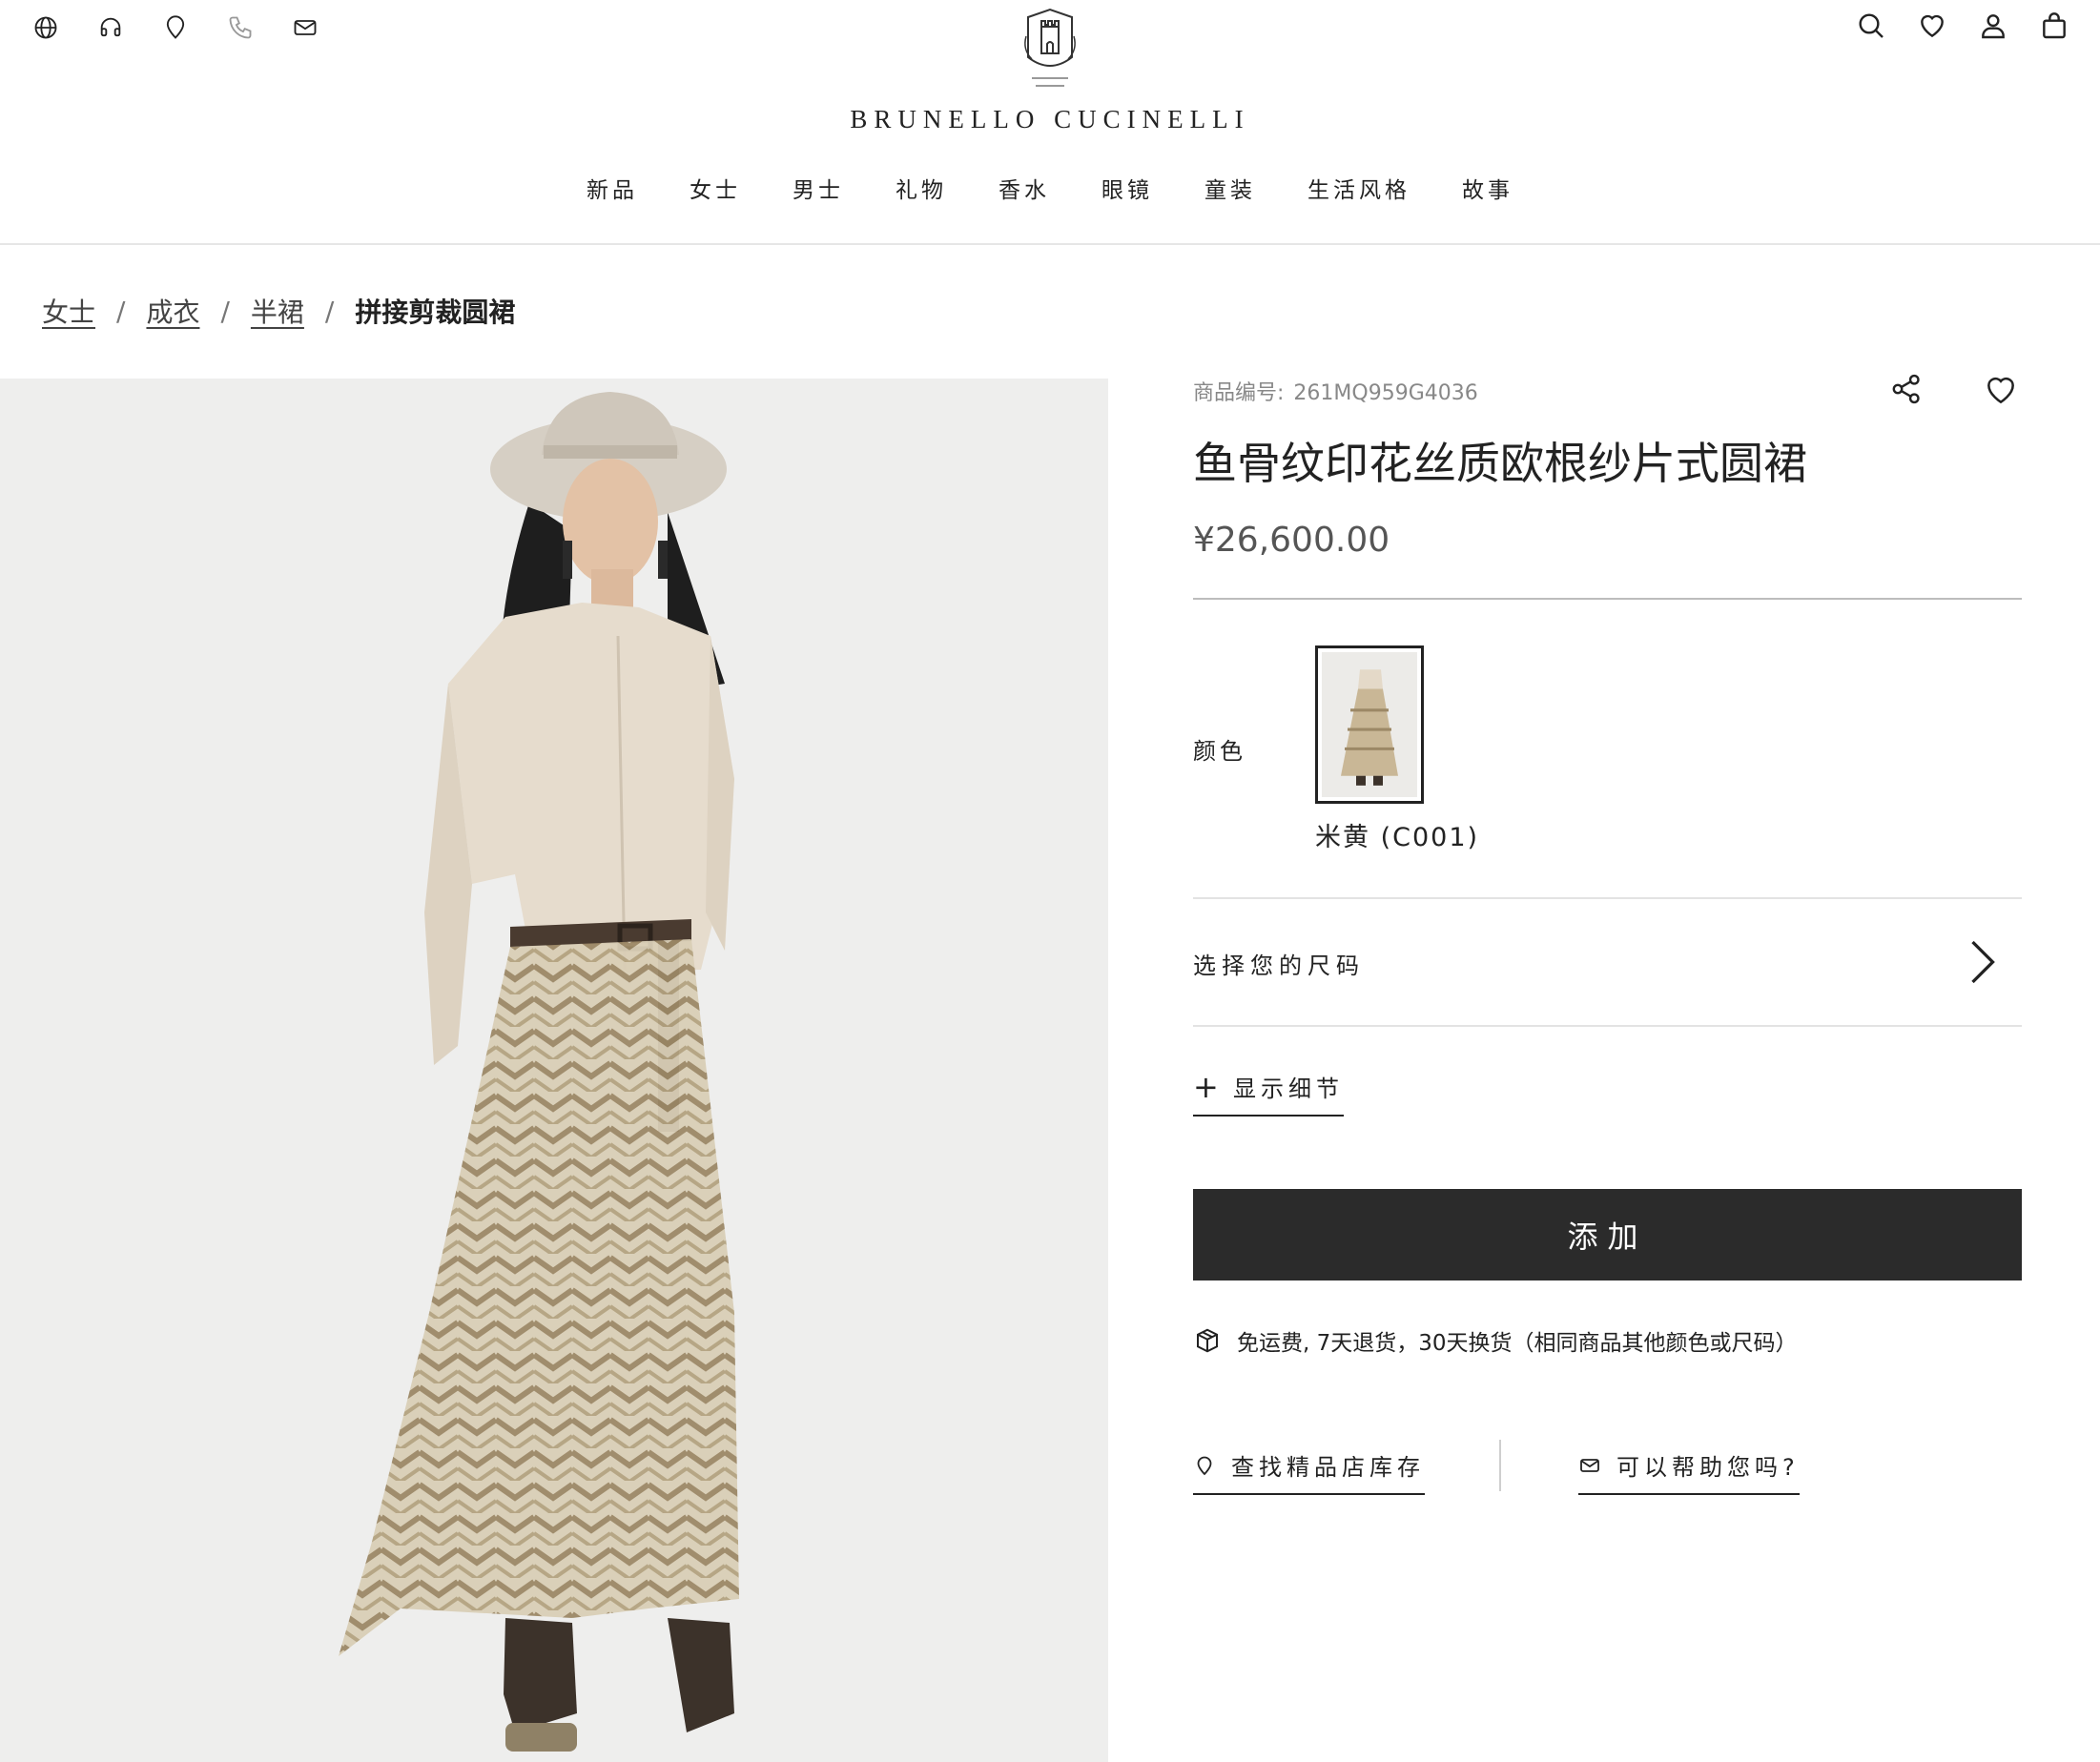 The height and width of the screenshot is (1762, 2100). Describe the element at coordinates (1983, 962) in the screenshot. I see `chevron-right-icon` at that location.